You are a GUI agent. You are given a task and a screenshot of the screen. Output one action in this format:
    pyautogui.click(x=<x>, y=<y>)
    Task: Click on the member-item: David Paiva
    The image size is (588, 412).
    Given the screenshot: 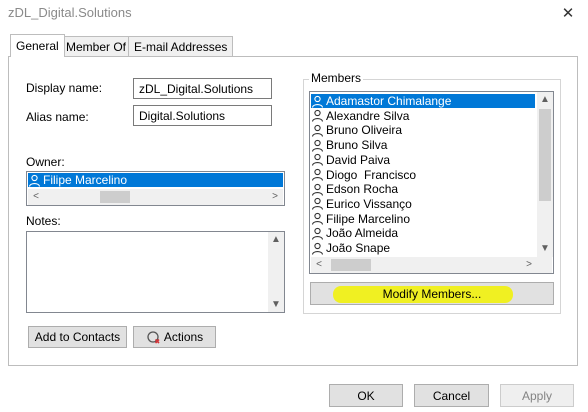 What is the action you would take?
    pyautogui.click(x=422, y=160)
    